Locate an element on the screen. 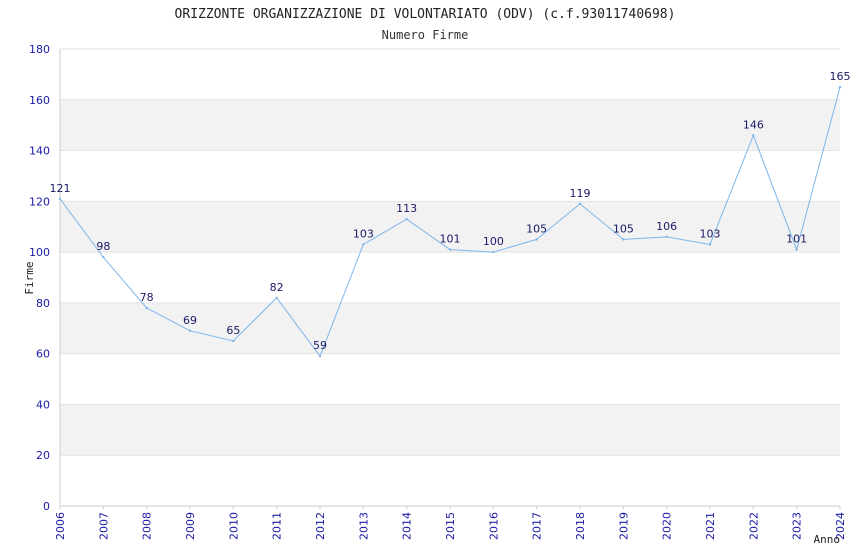 The height and width of the screenshot is (550, 850). x-tick-label: 2017 is located at coordinates (537, 526).